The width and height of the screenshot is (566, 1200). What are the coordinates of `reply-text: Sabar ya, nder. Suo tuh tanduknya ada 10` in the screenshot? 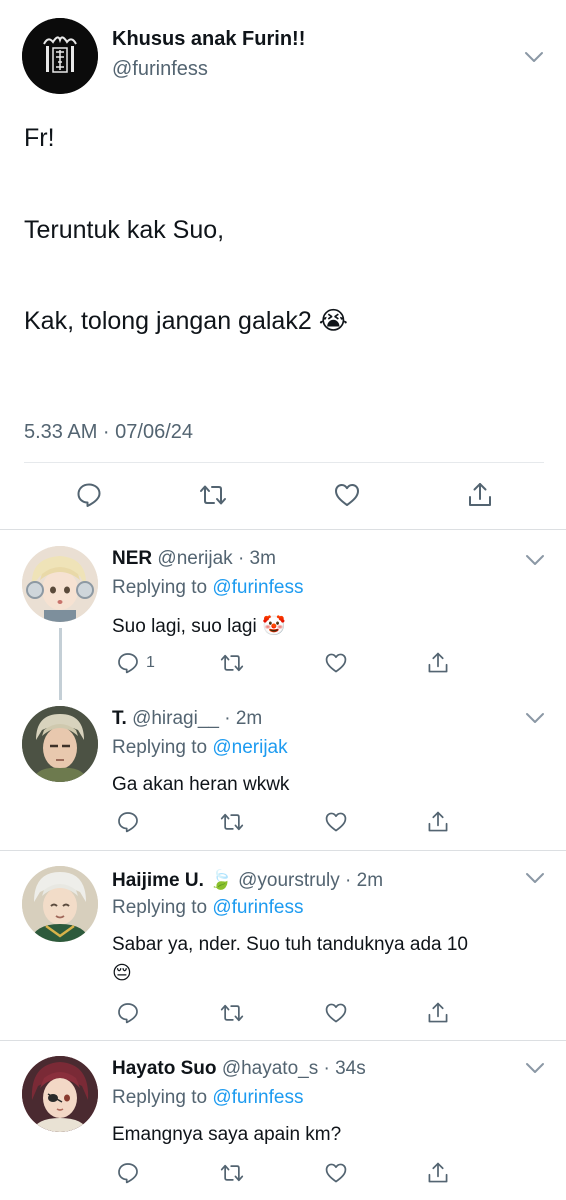 It's located at (290, 944).